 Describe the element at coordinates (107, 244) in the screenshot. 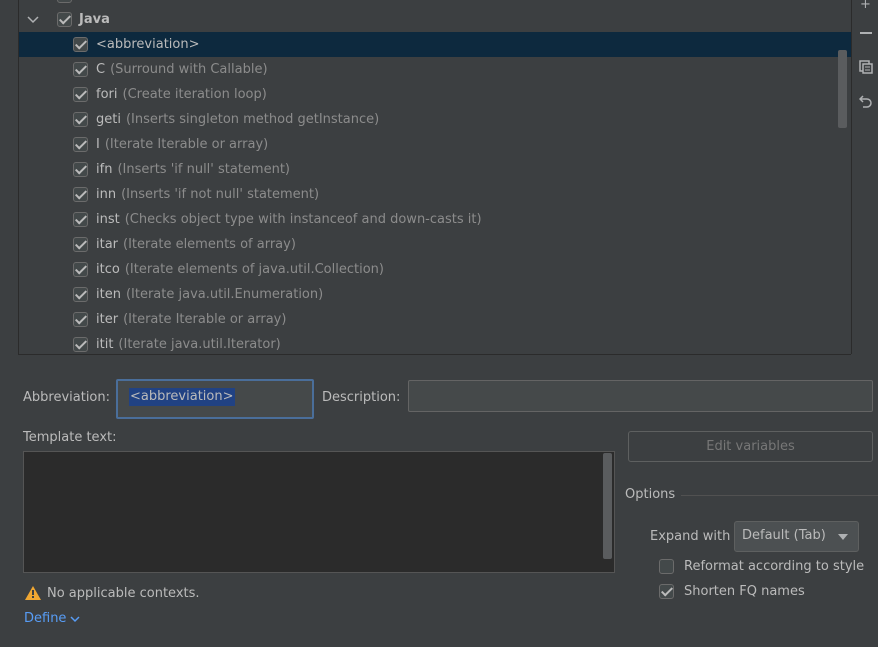

I see `template-abbreviation: itar` at that location.